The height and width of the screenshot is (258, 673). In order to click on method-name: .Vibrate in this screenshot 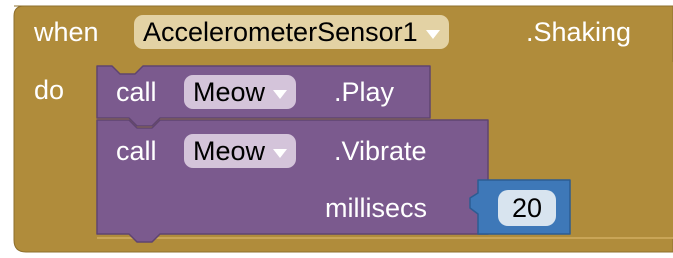, I will do `click(380, 151)`.